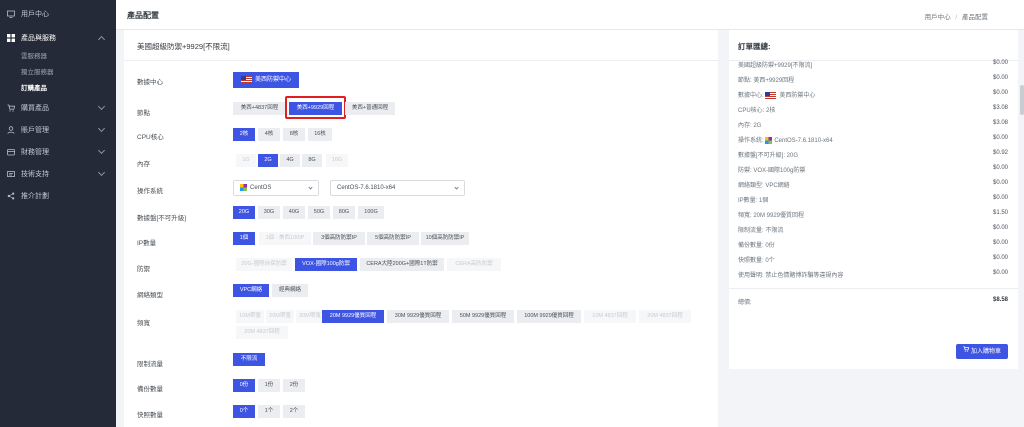 This screenshot has width=1024, height=427. What do you see at coordinates (873, 304) in the screenshot?
I see `summary-total: 總價: $8.58` at bounding box center [873, 304].